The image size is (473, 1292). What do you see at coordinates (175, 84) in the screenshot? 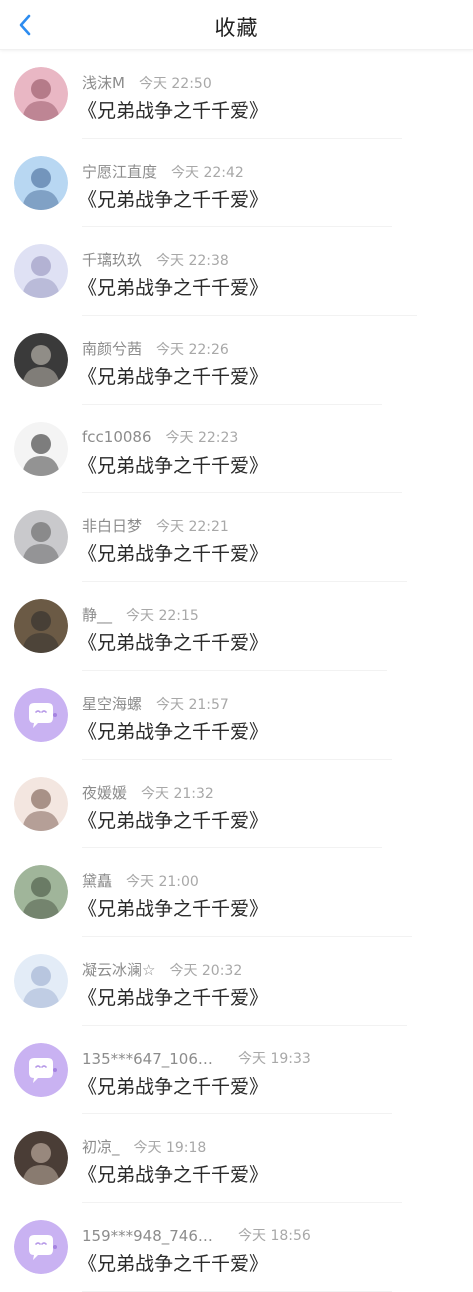
I see `timestamp: 今天 22:50` at bounding box center [175, 84].